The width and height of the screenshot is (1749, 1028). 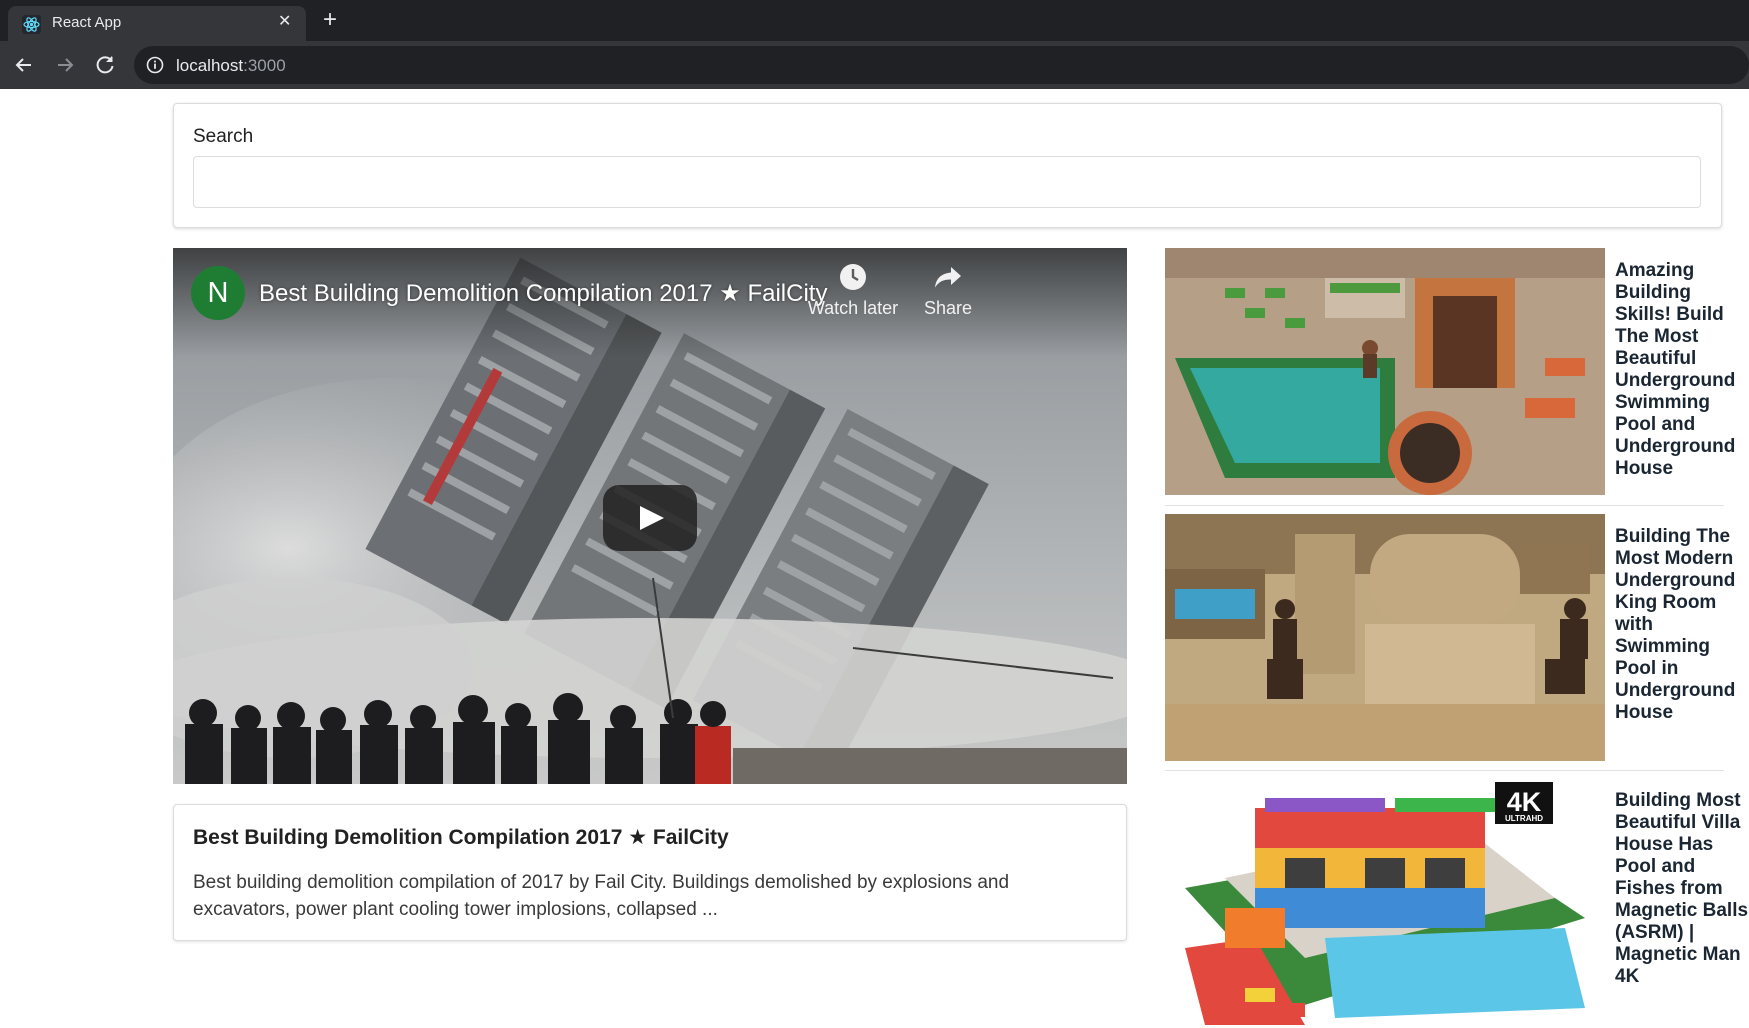 What do you see at coordinates (223, 136) in the screenshot?
I see `search-label: Search` at bounding box center [223, 136].